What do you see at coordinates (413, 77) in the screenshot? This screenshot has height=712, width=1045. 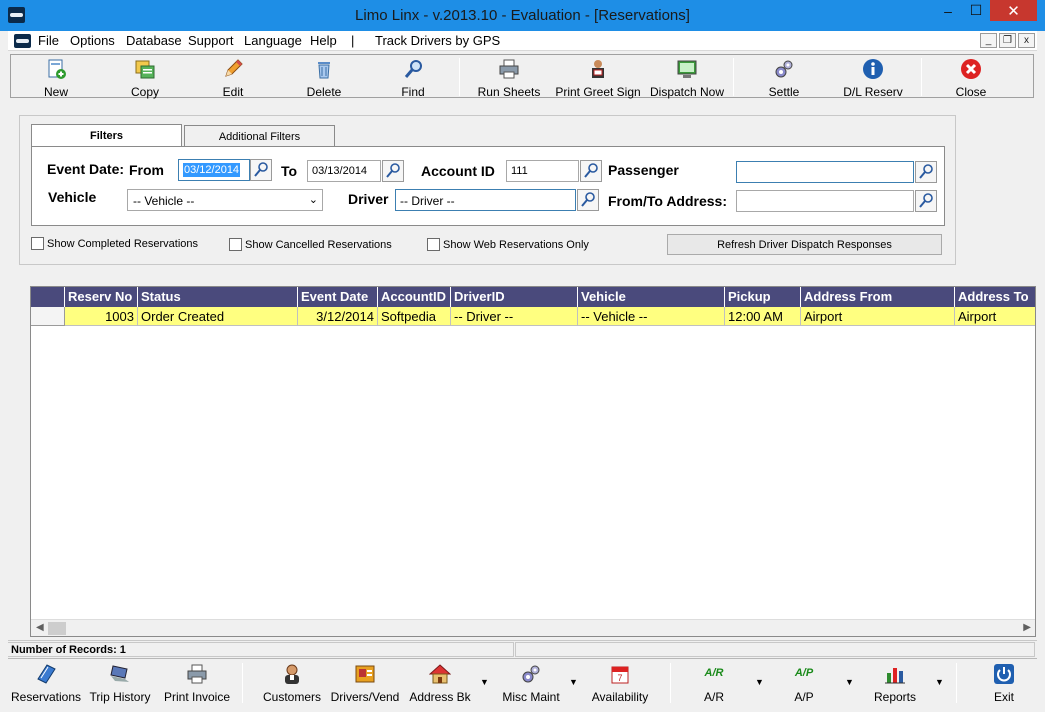 I see `find-button: Find` at bounding box center [413, 77].